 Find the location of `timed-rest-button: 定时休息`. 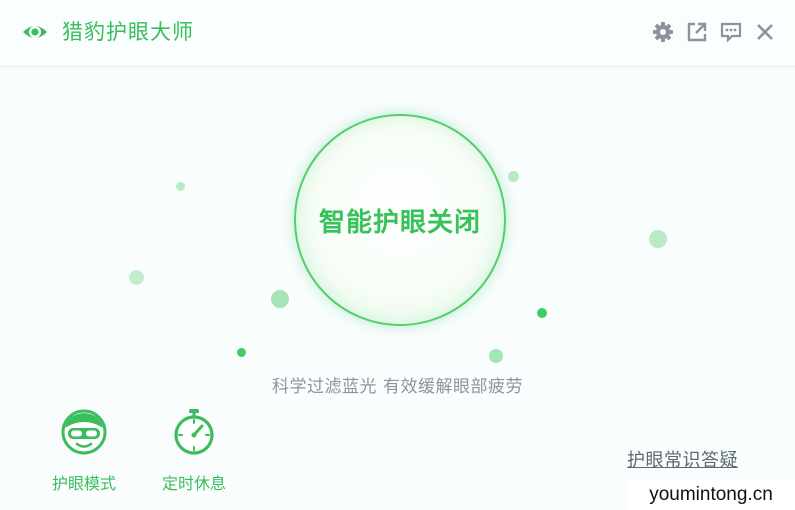

timed-rest-button: 定时休息 is located at coordinates (194, 451).